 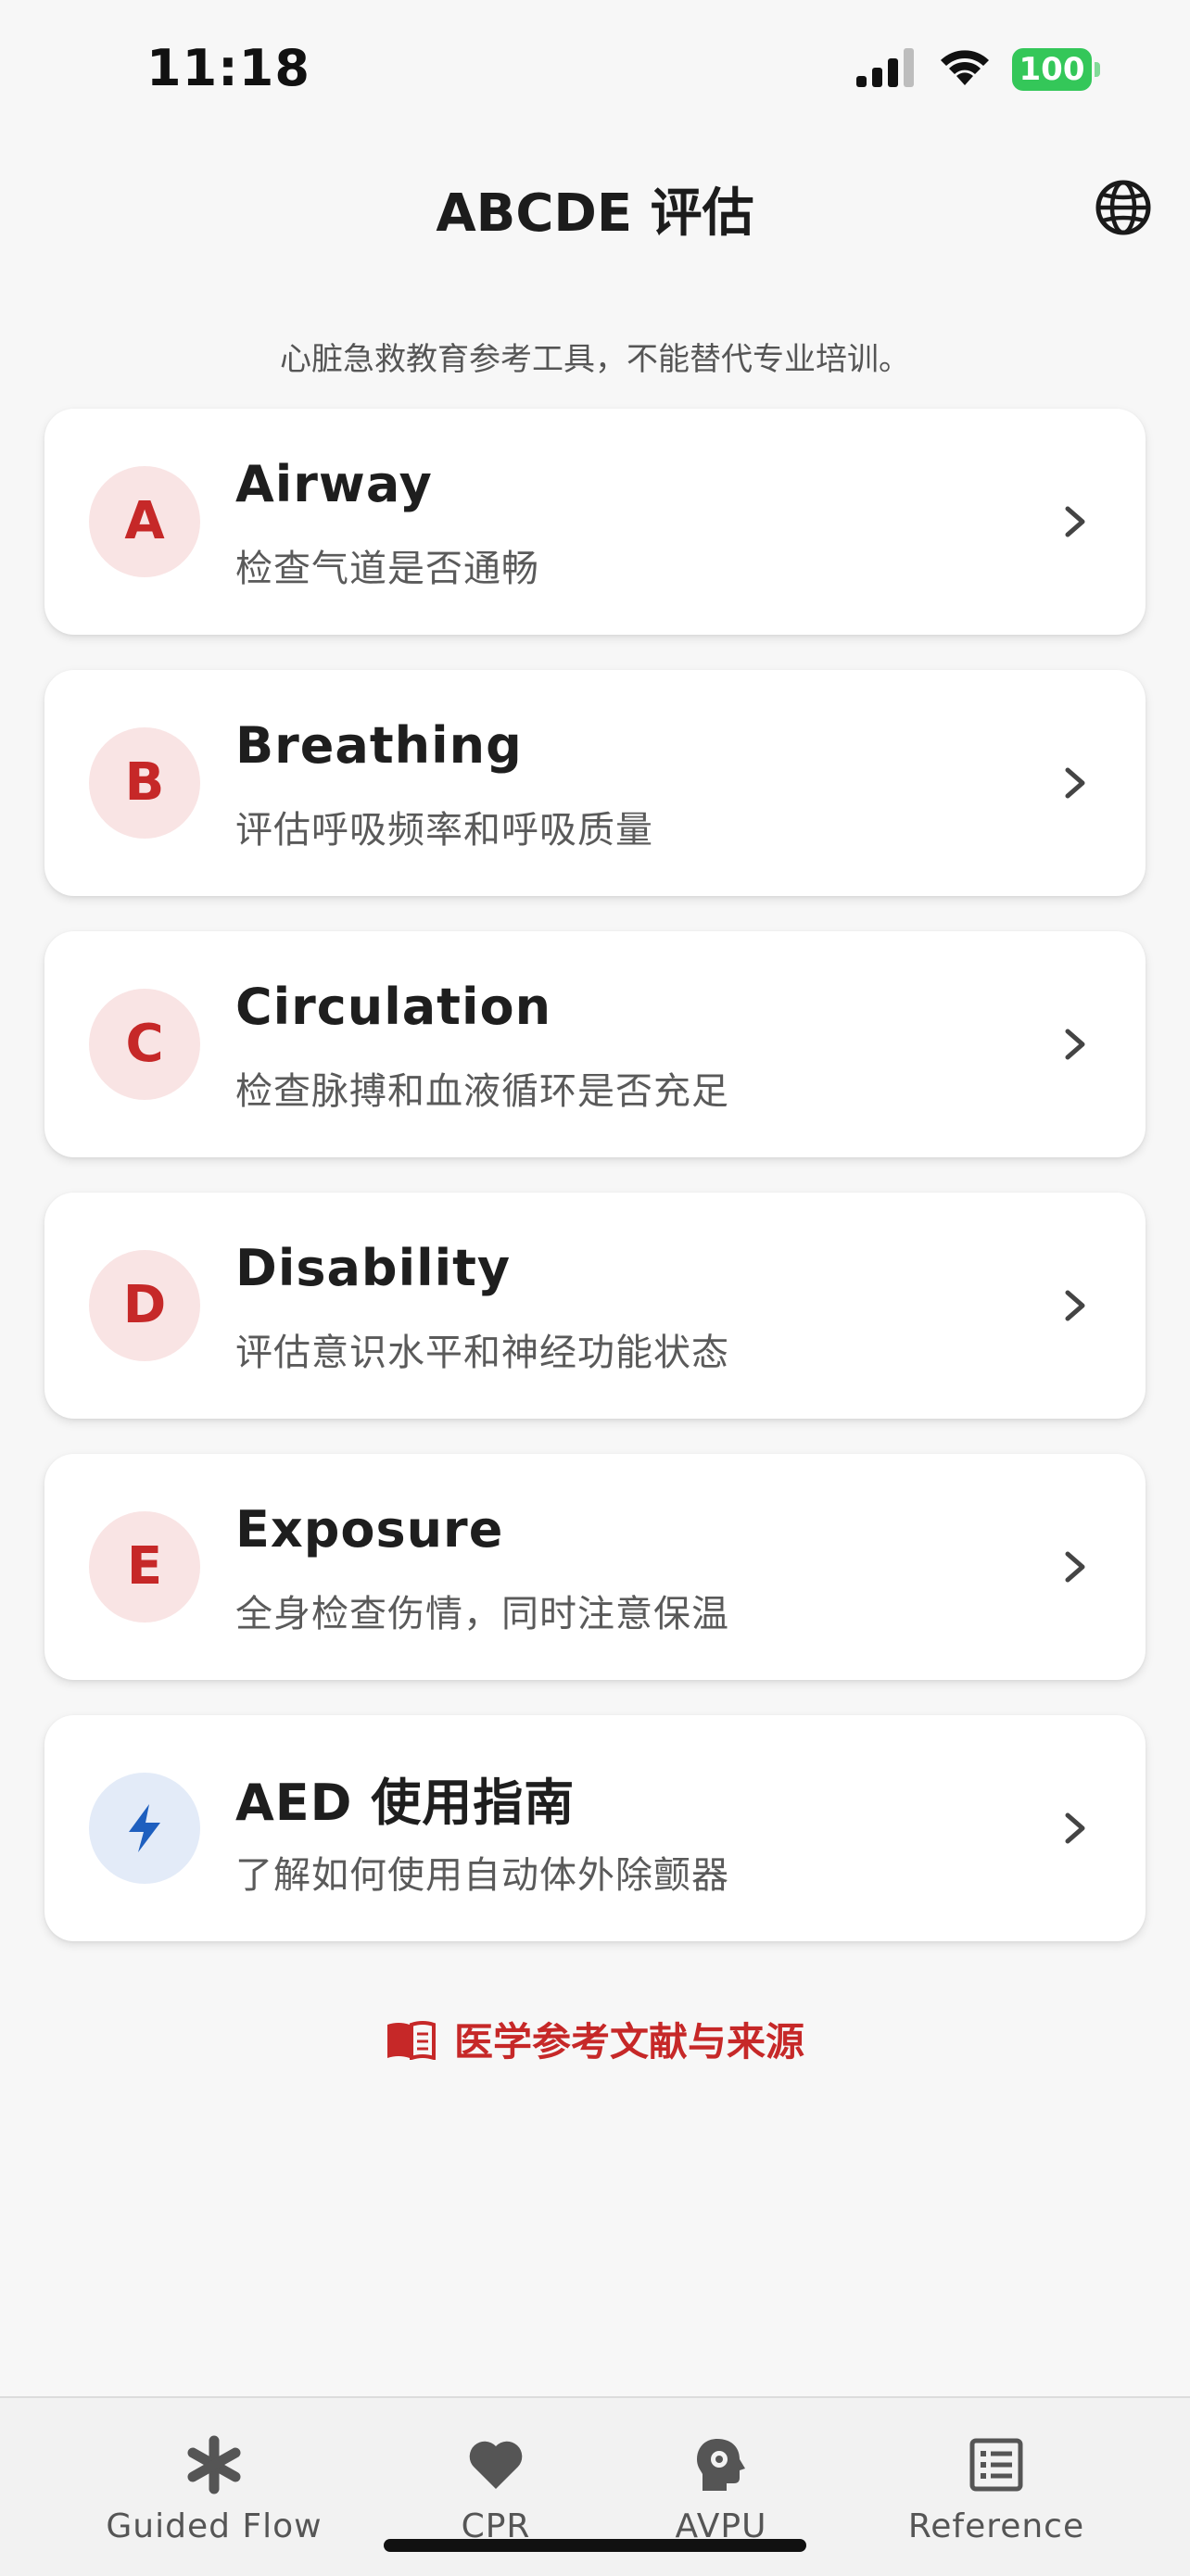 What do you see at coordinates (144, 1567) in the screenshot?
I see `card-badge: E` at bounding box center [144, 1567].